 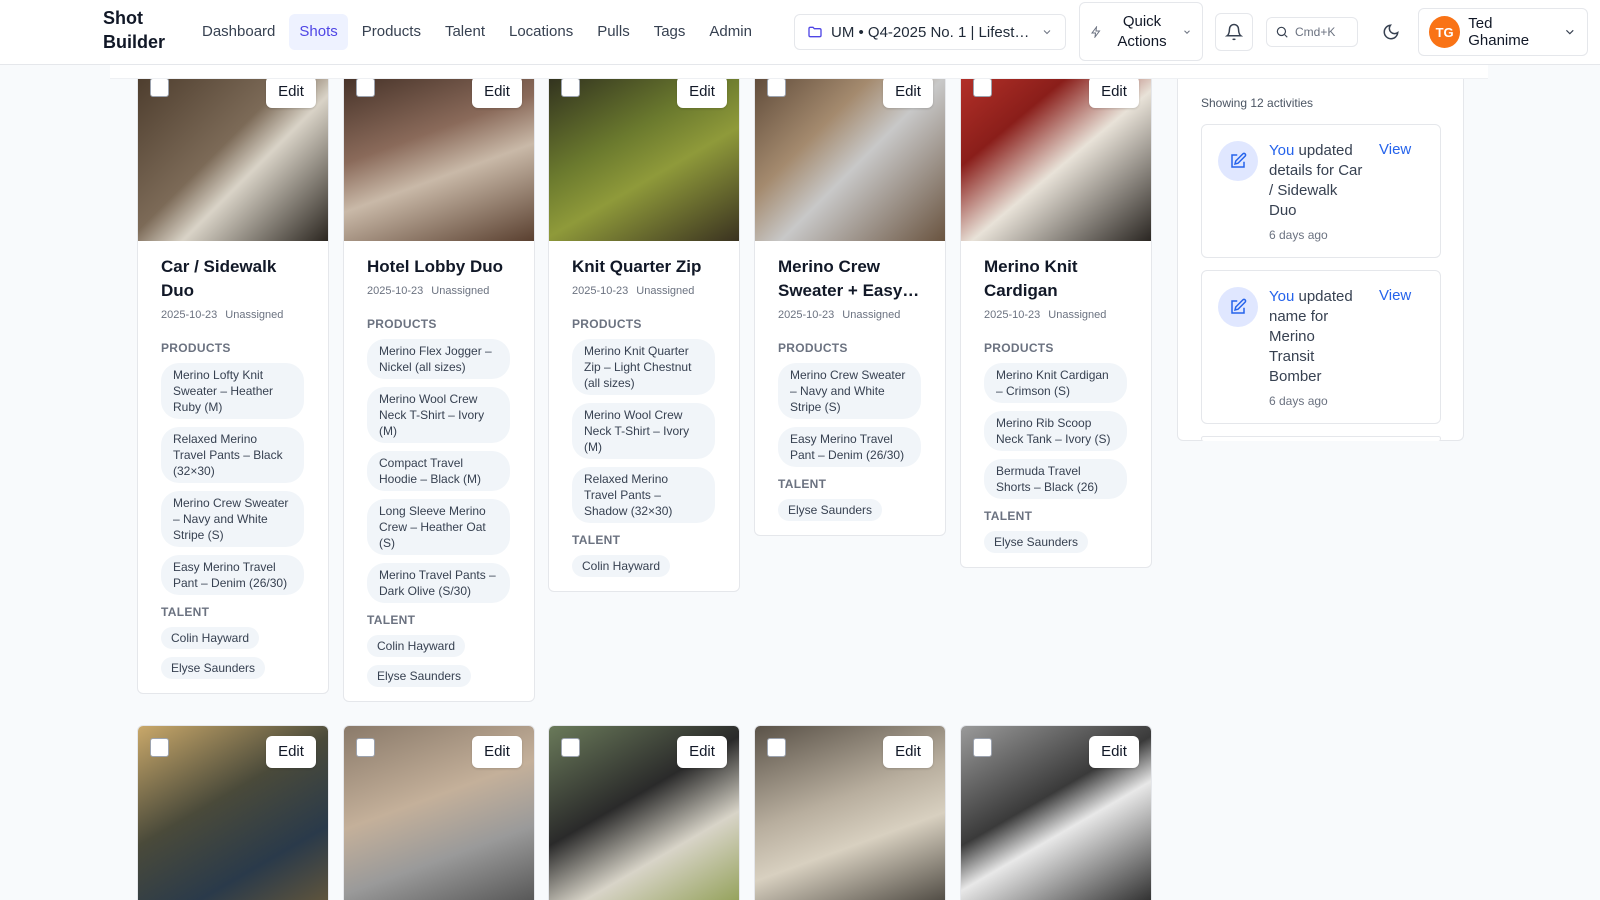 I want to click on product-chip: Merino Knit Cardigan – Crimson (S), so click(x=1055, y=383).